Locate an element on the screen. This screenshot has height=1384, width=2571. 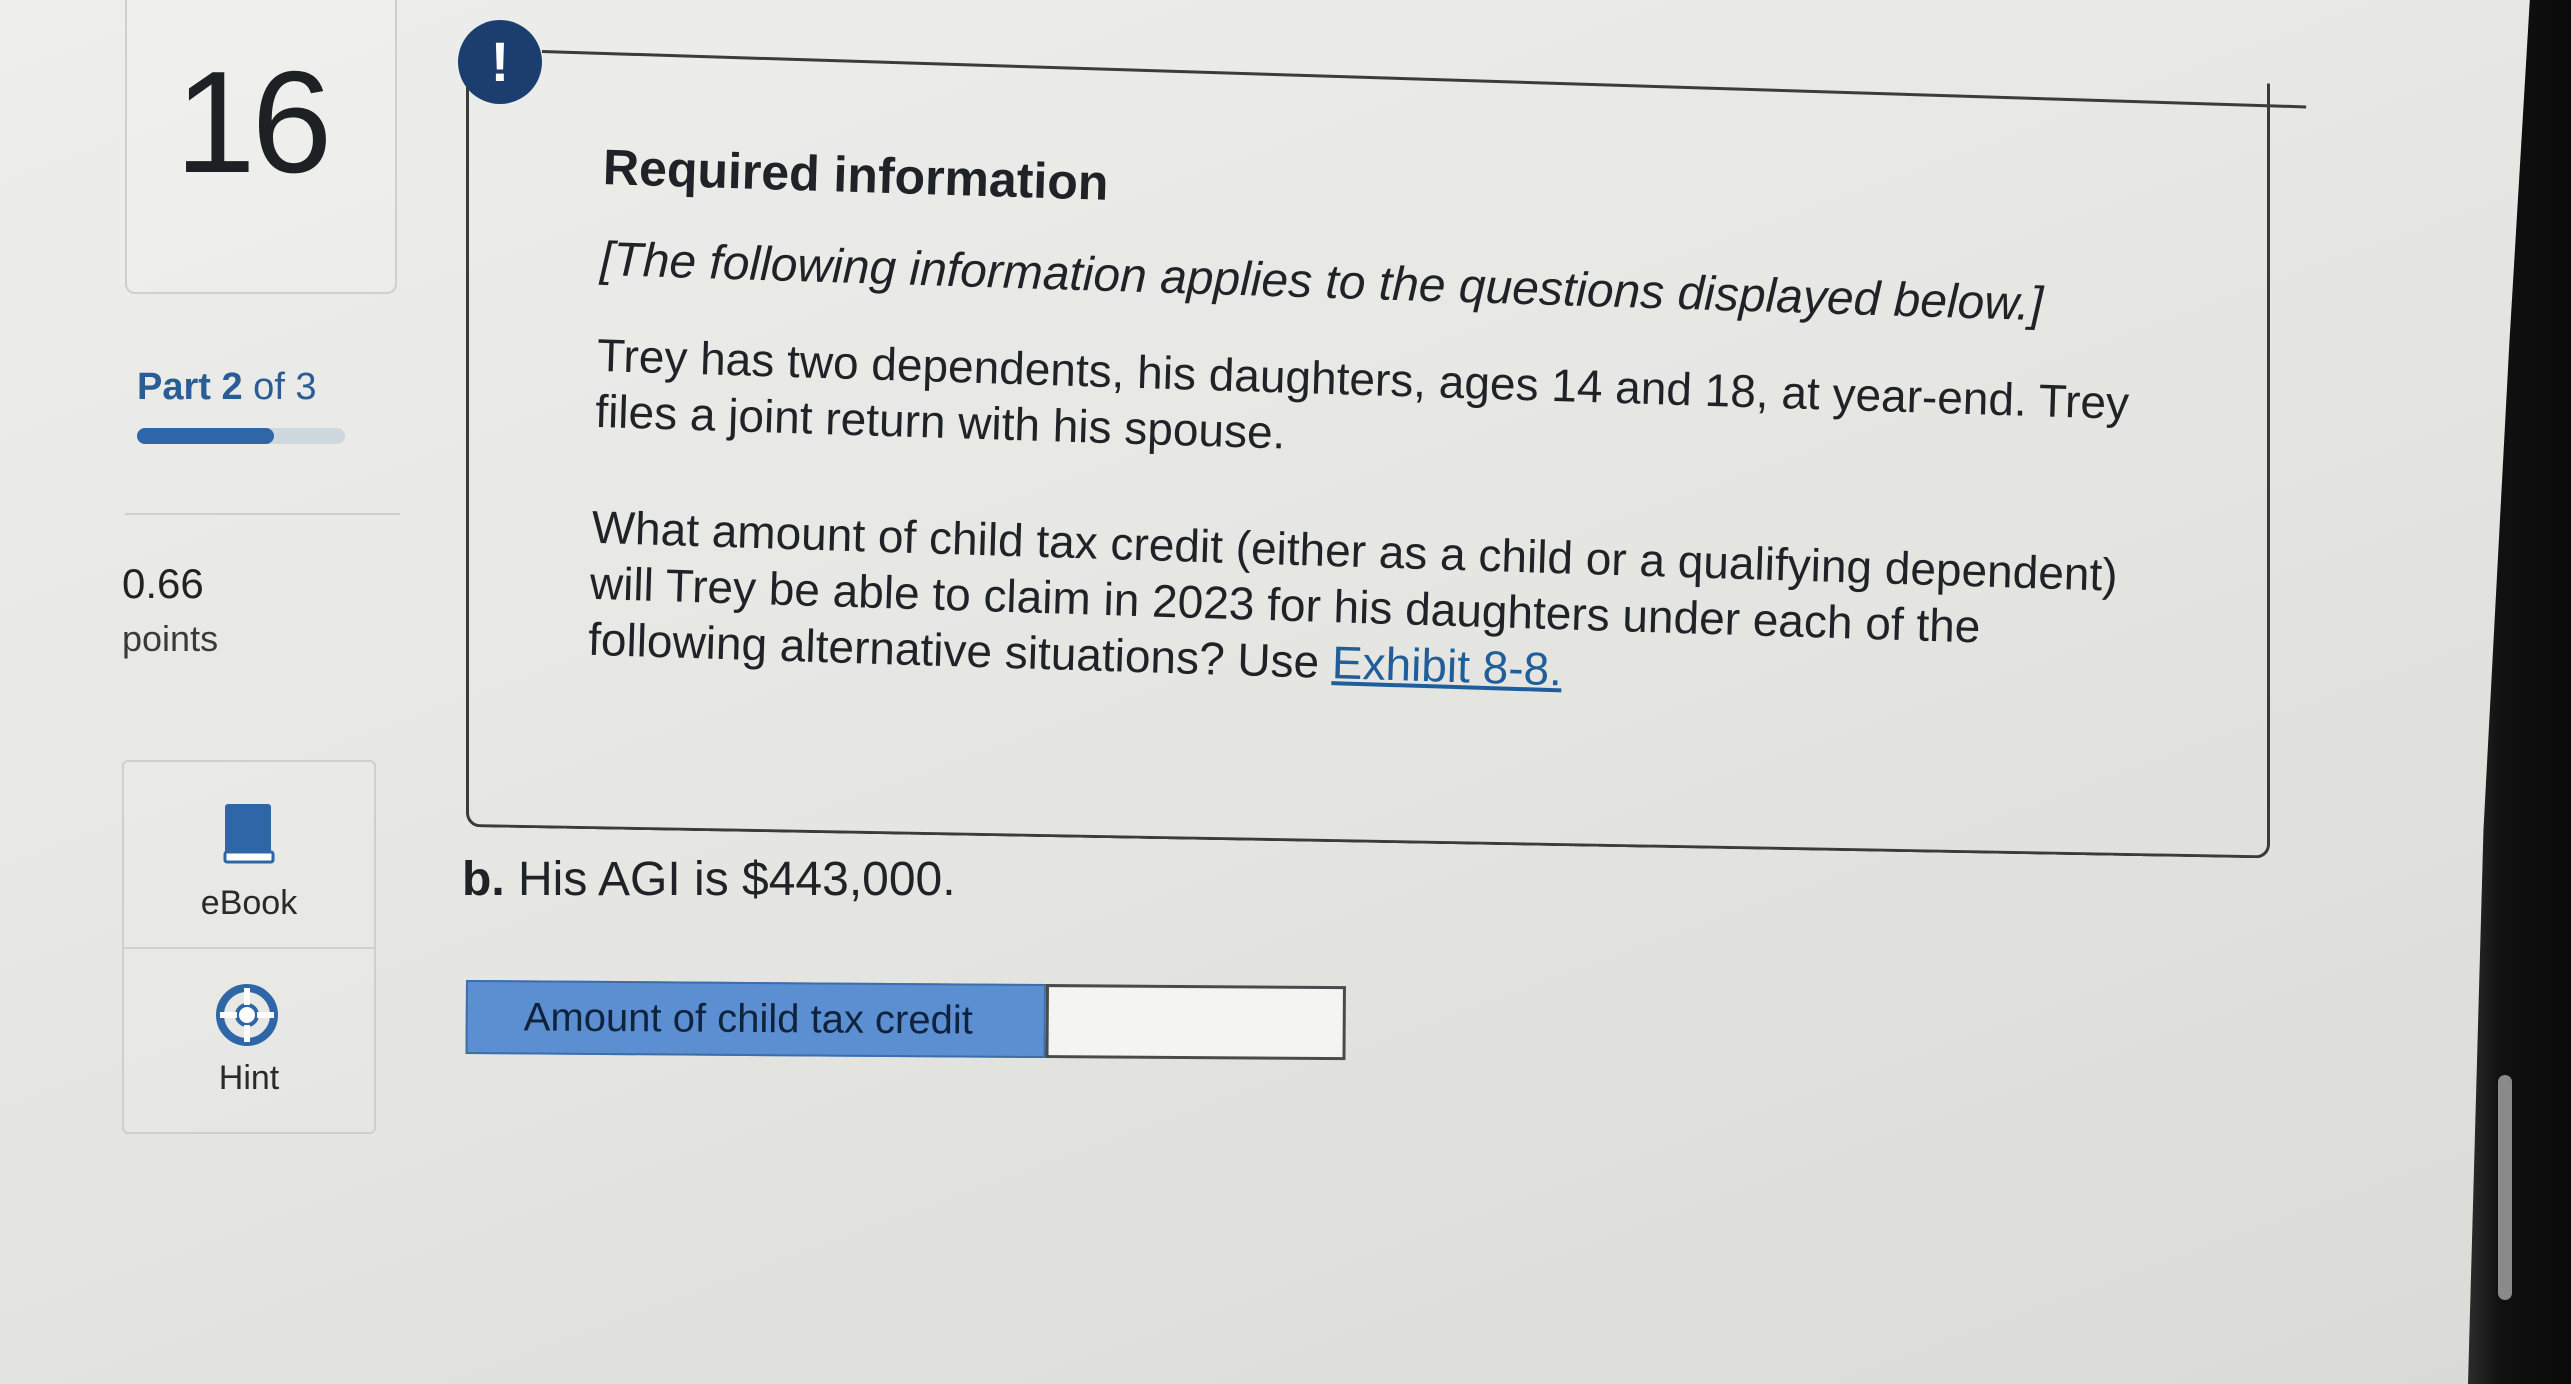
part-total: of 3 is located at coordinates (279, 387).